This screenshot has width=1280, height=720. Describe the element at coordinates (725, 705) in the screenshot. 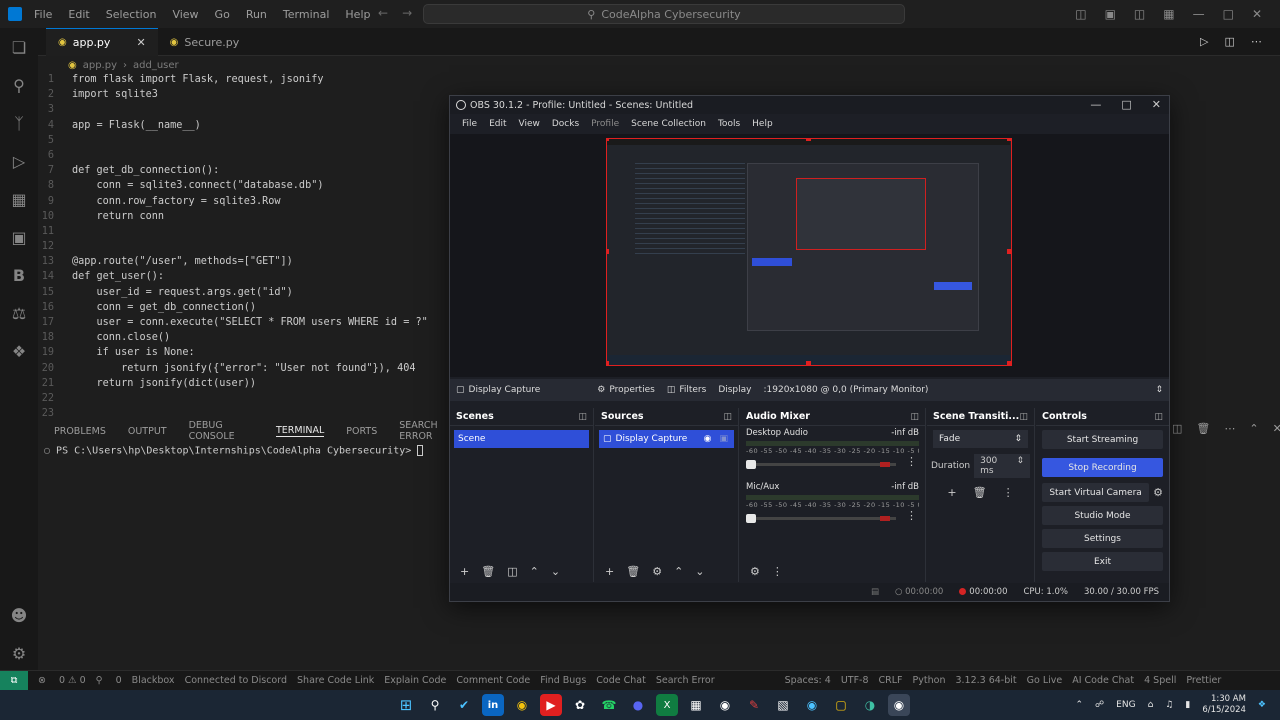

I see `obs-icon: ◉` at that location.